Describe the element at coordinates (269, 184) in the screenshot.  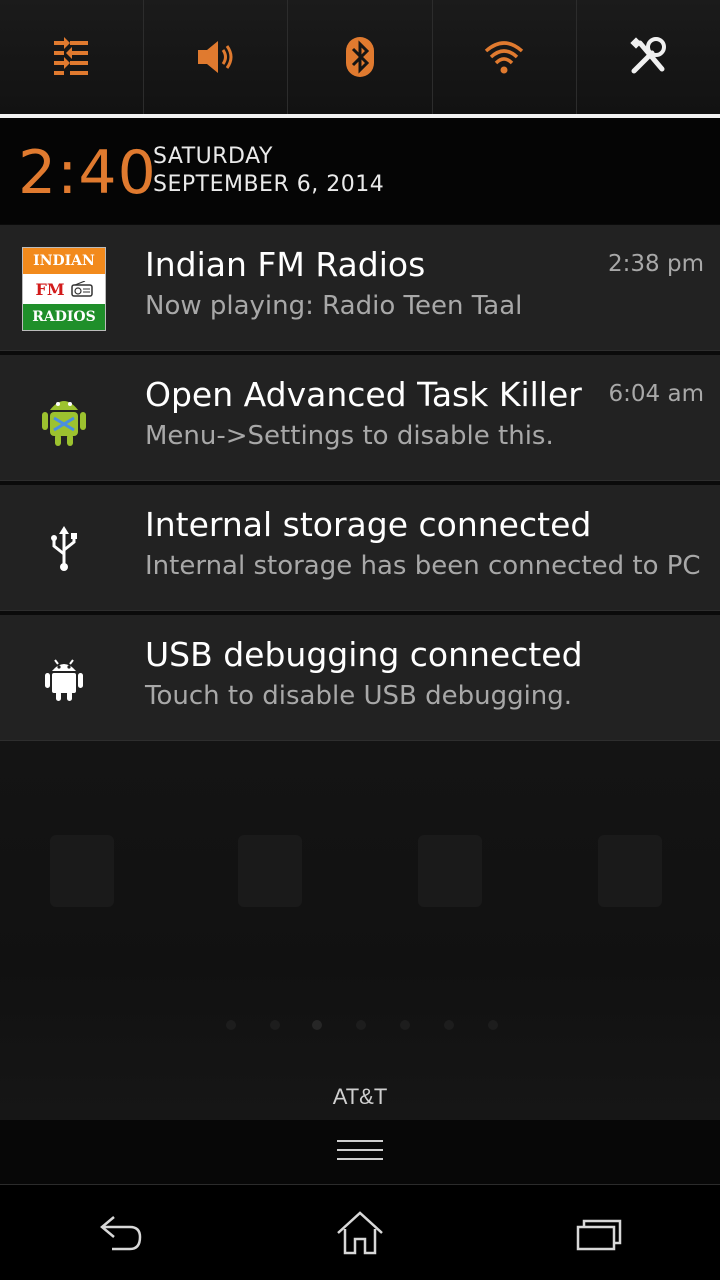
I see `date: SEPTEMBER 6, 2014` at that location.